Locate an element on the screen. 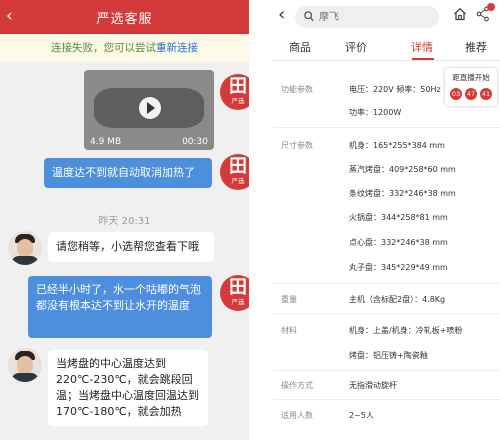 The image size is (500, 440). spec-value: 电压：220V 频率：50Hz is located at coordinates (395, 89).